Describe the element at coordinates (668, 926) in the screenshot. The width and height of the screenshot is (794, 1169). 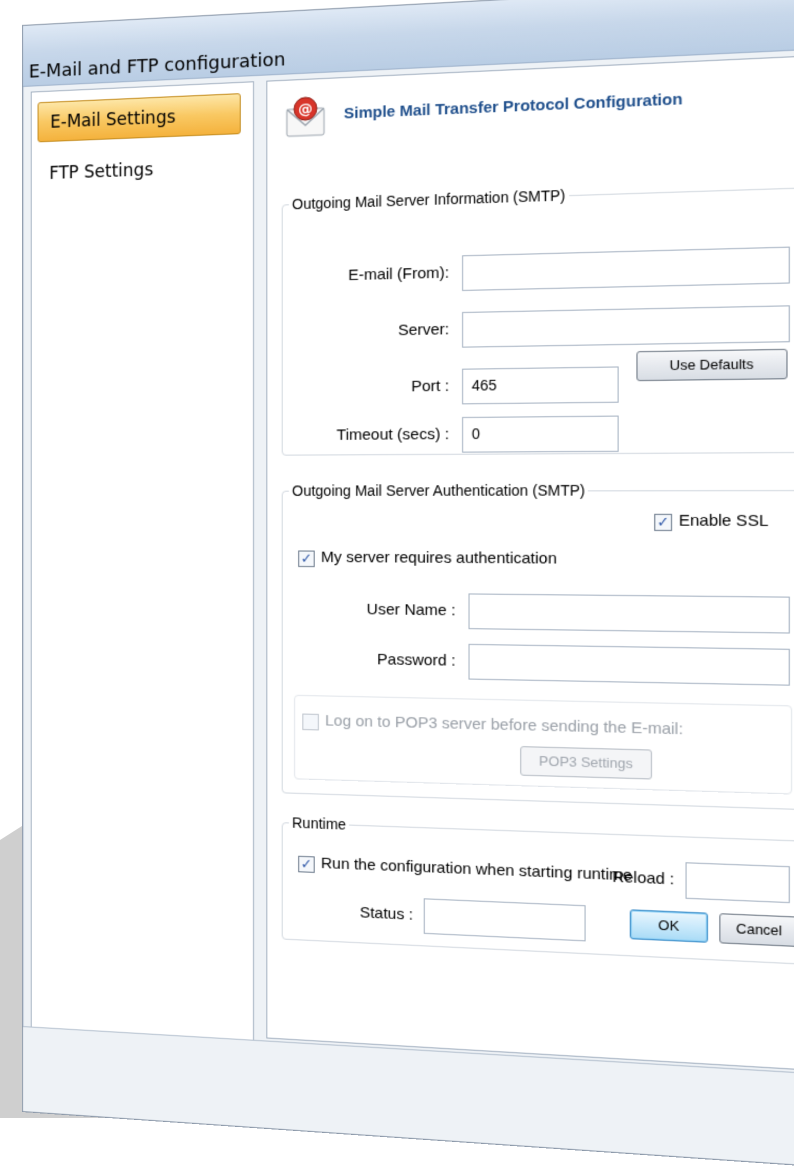
I see `ok-button: OK` at that location.